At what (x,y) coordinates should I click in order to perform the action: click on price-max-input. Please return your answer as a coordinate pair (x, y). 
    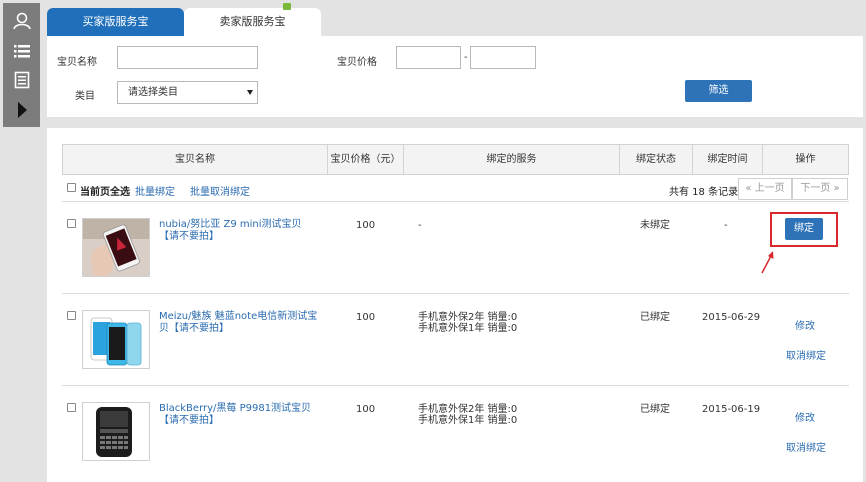
    Looking at the image, I should click on (503, 57).